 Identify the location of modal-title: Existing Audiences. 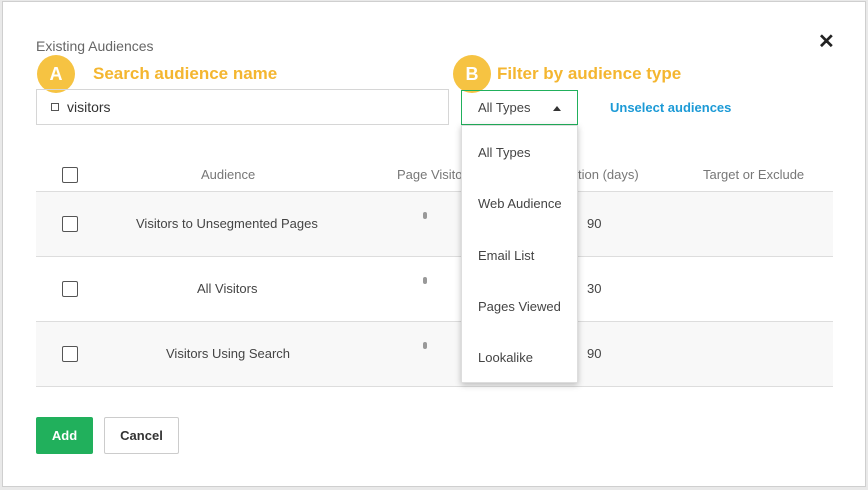
(95, 46).